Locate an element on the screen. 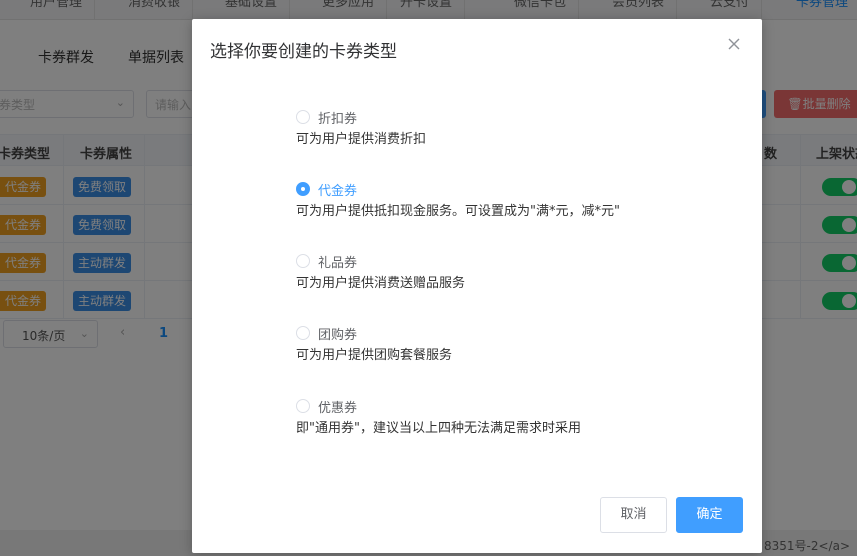 The width and height of the screenshot is (857, 556). option-description: 可为用户提供团购套餐服务 is located at coordinates (374, 355).